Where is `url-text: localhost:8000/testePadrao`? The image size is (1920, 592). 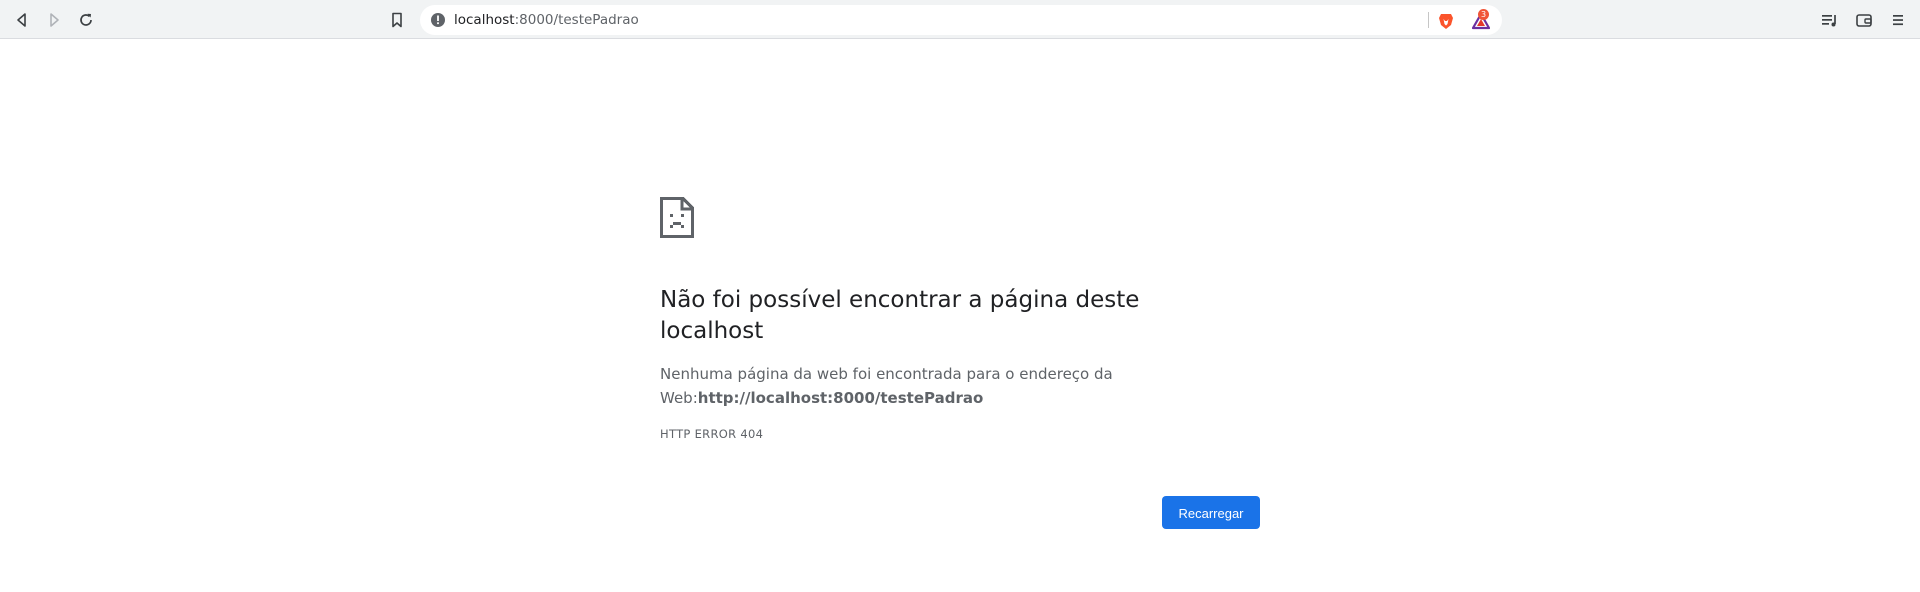
url-text: localhost:8000/testePadrao is located at coordinates (546, 20).